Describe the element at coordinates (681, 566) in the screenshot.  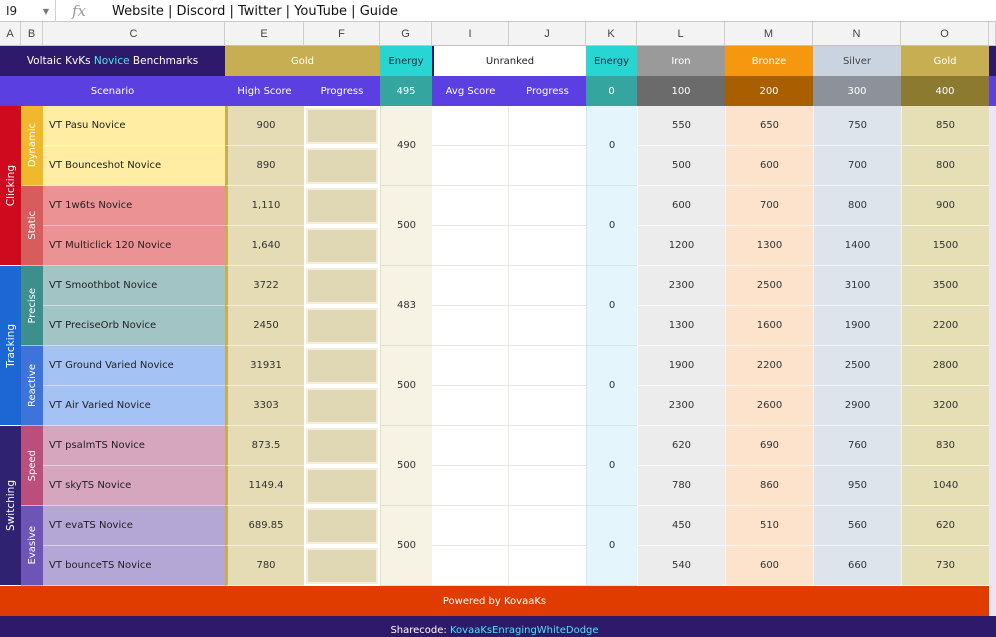
I see `requirement-iron: 540` at that location.